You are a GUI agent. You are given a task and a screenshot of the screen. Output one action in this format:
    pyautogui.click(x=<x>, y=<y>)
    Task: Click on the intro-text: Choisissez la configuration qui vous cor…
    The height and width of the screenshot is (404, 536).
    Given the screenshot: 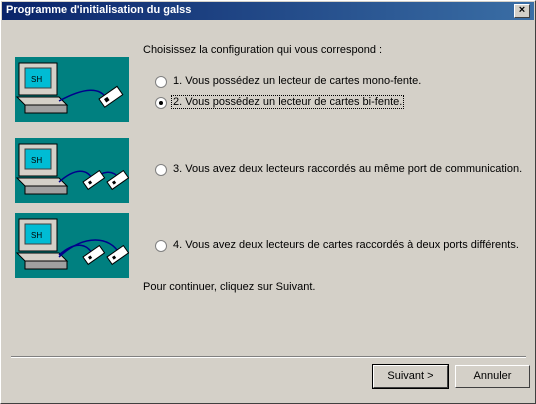 What is the action you would take?
    pyautogui.click(x=263, y=50)
    